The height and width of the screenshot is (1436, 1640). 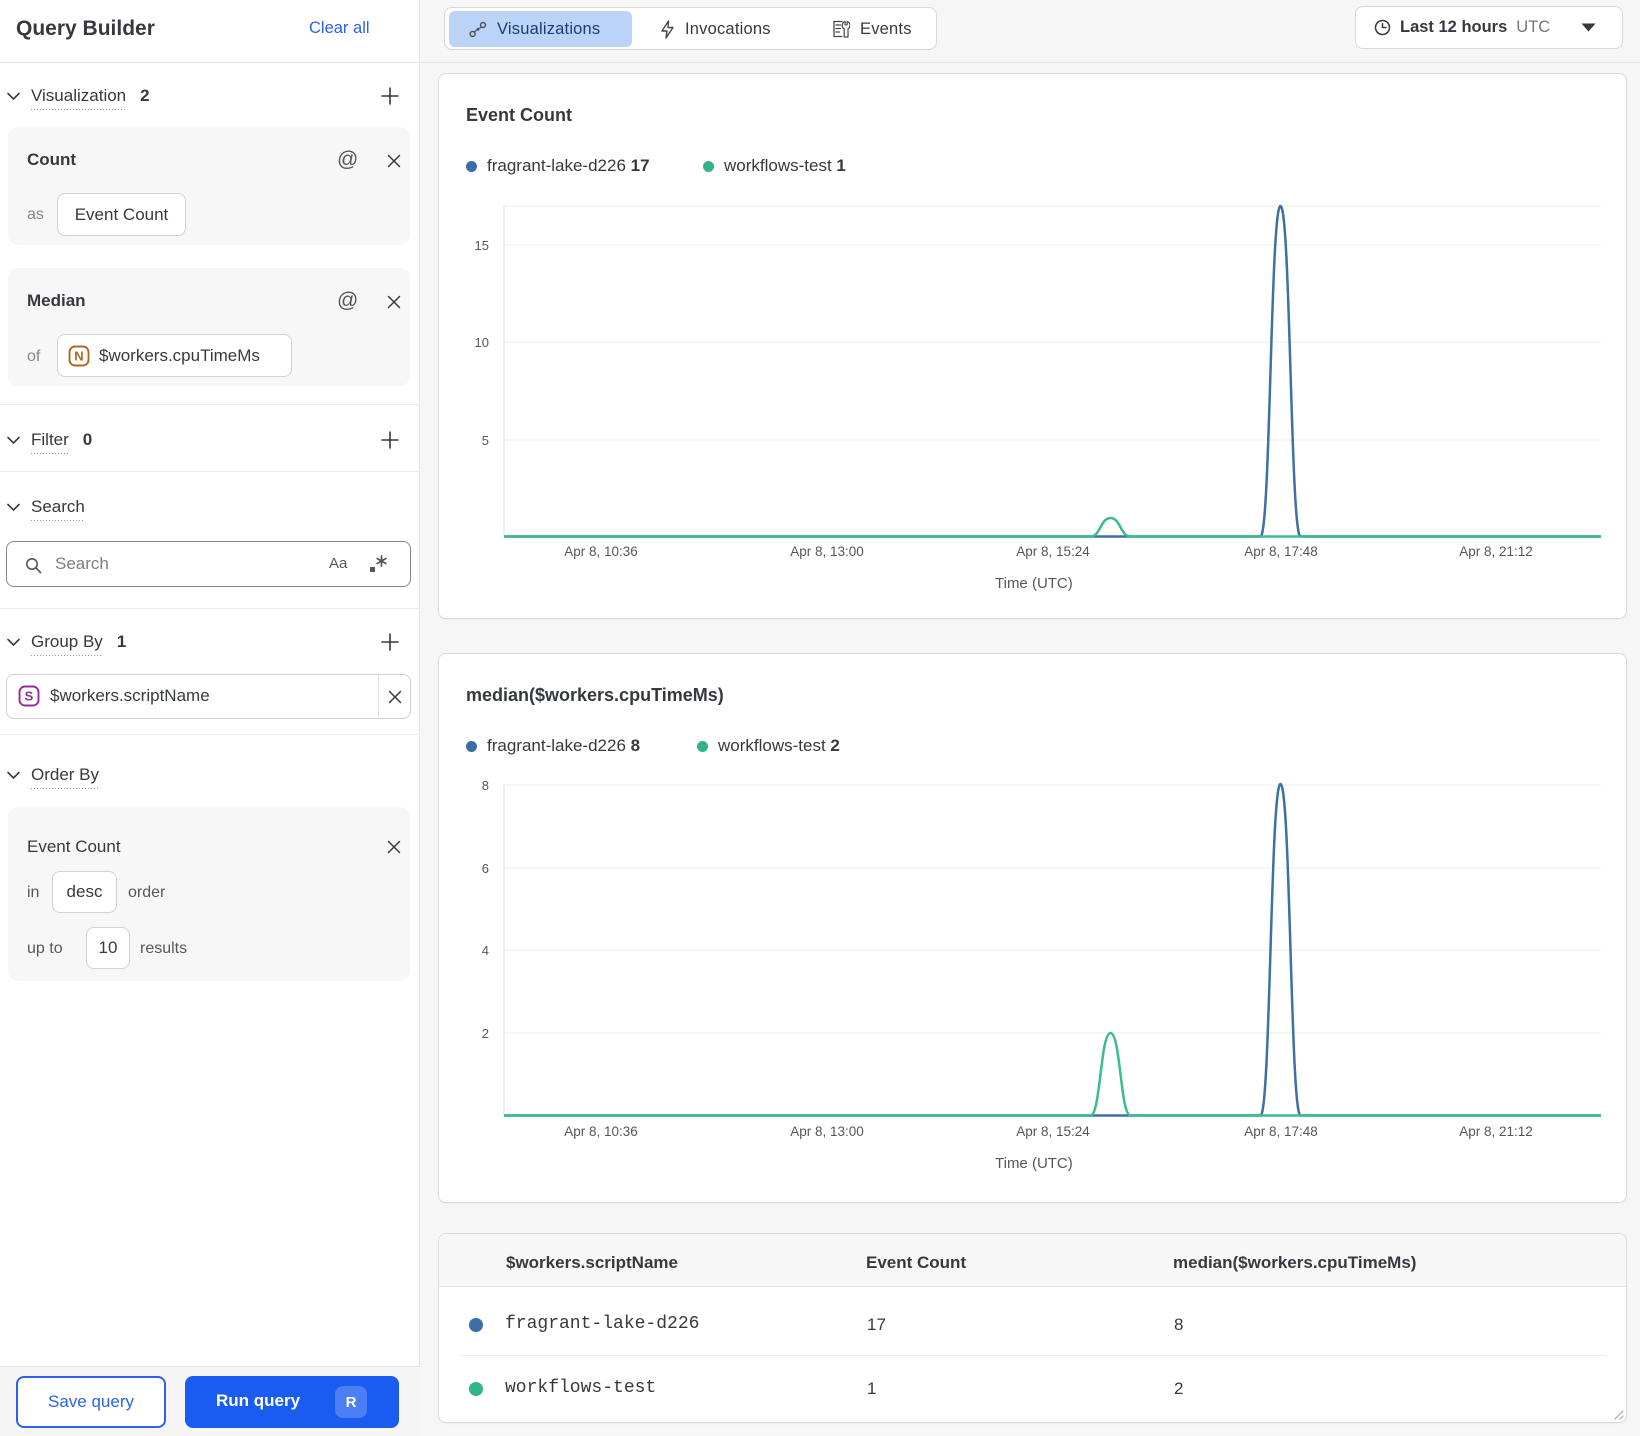 What do you see at coordinates (78, 355) in the screenshot?
I see `svg-text: N` at bounding box center [78, 355].